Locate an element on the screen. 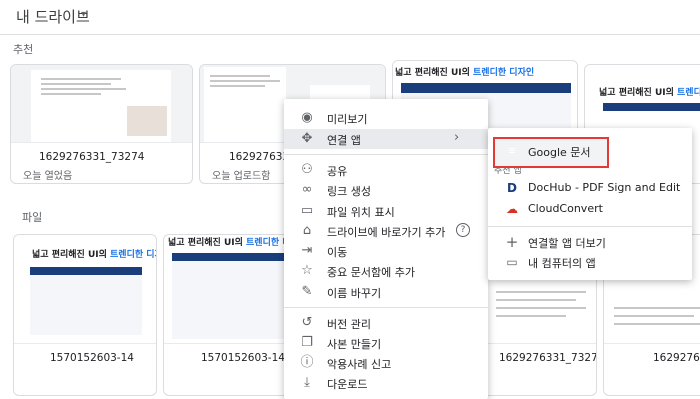 This screenshot has width=700, height=399. google-docs-option: Google 문서 is located at coordinates (551, 152).